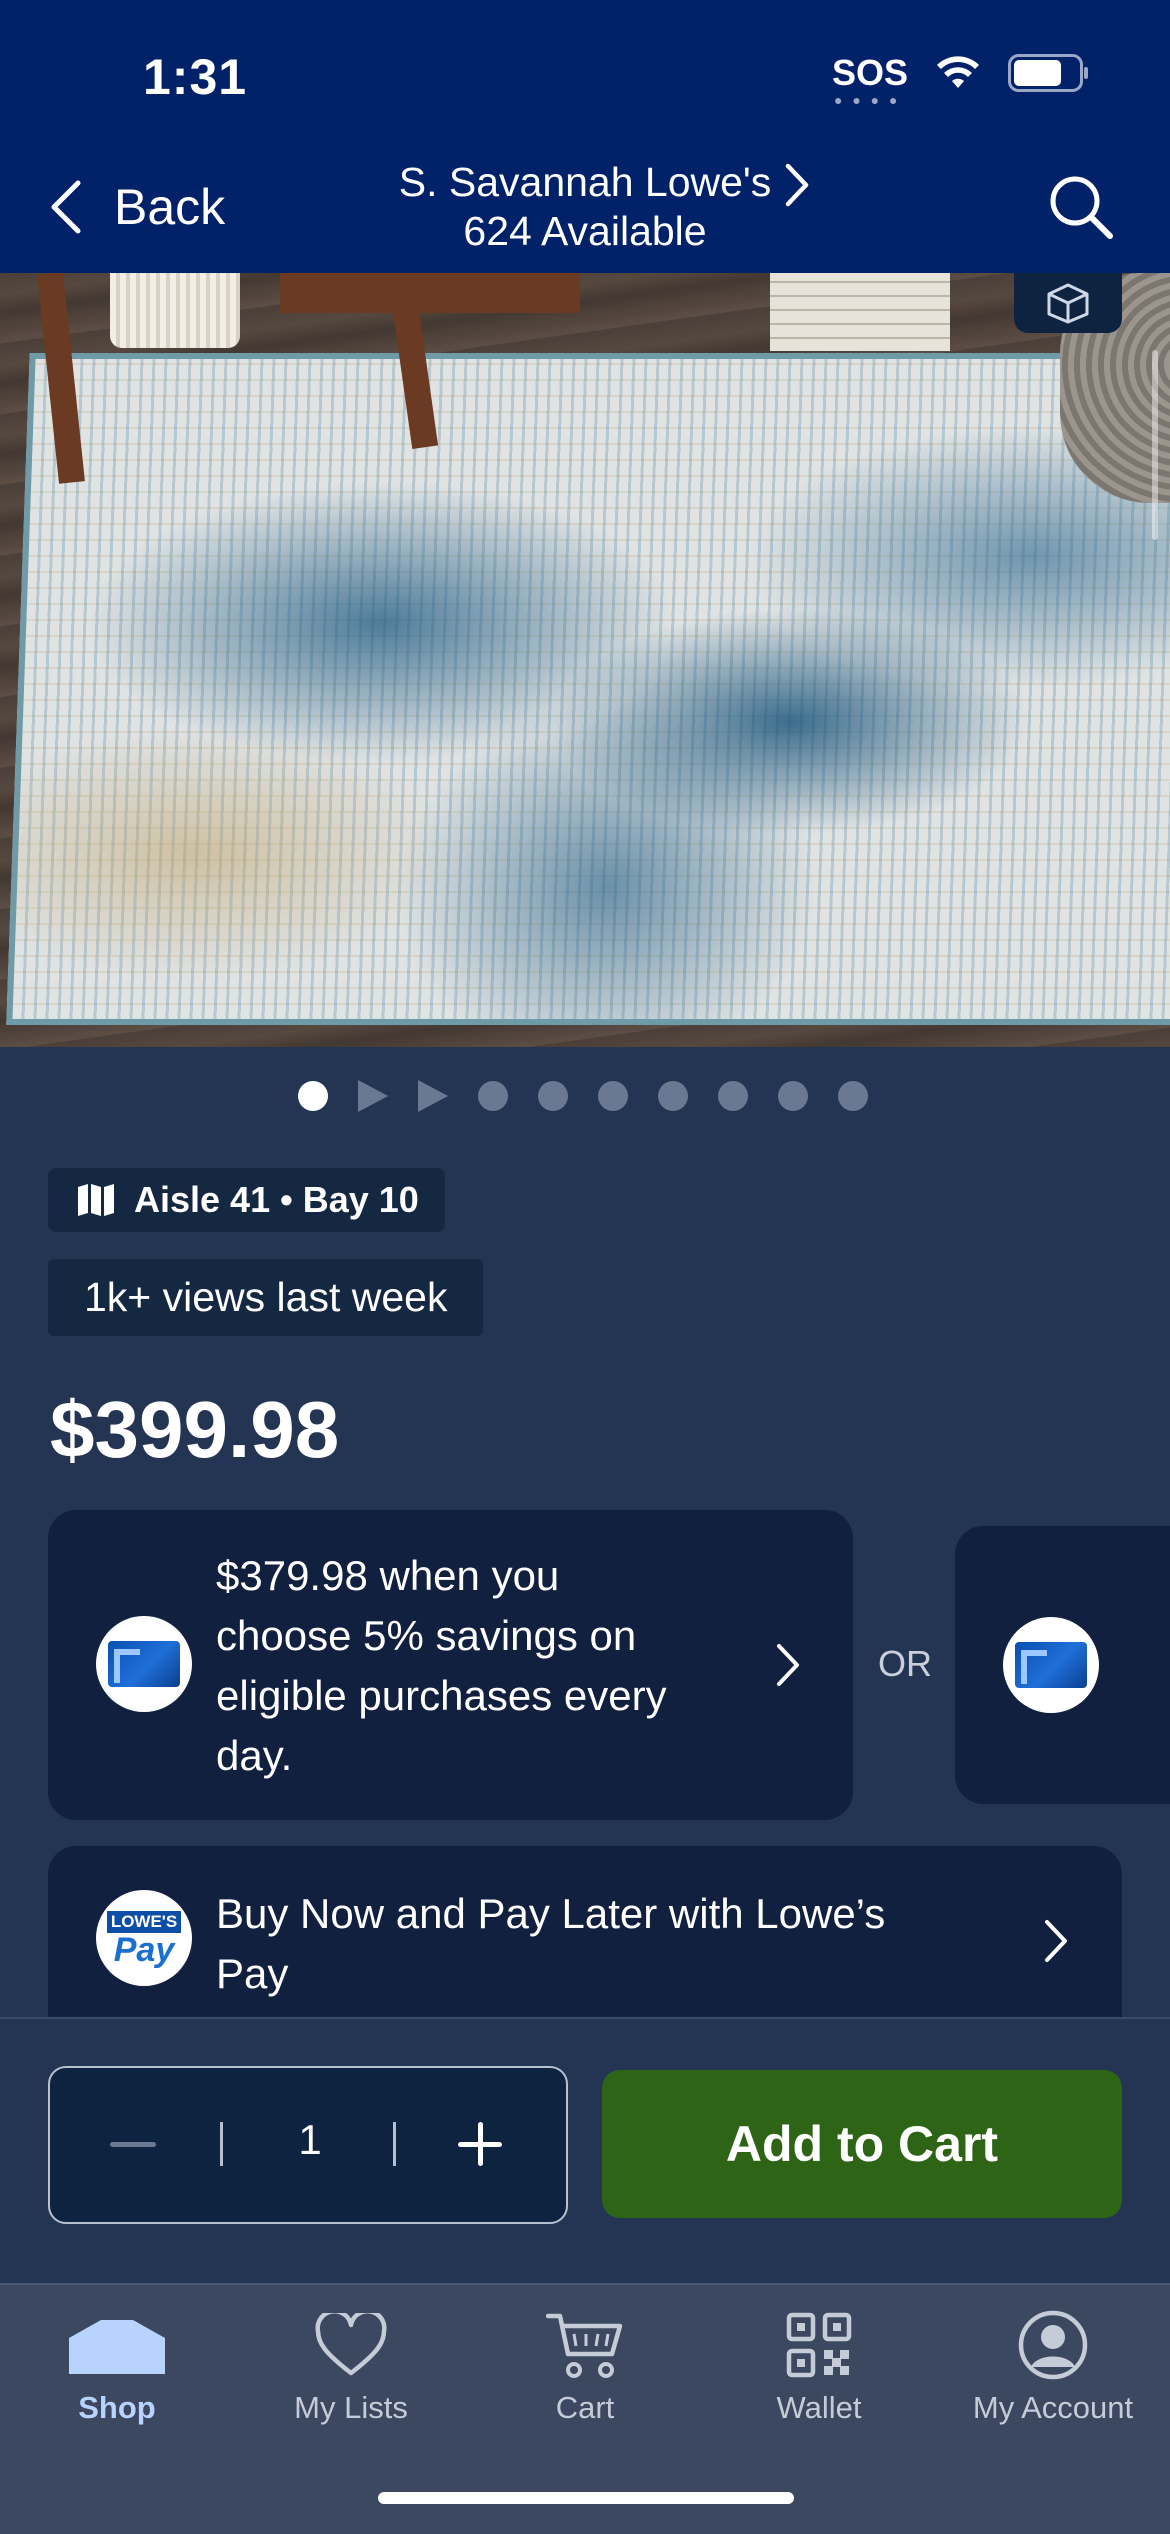 Image resolution: width=1170 pixels, height=2534 pixels. What do you see at coordinates (583, 1096) in the screenshot?
I see `image-pagination` at bounding box center [583, 1096].